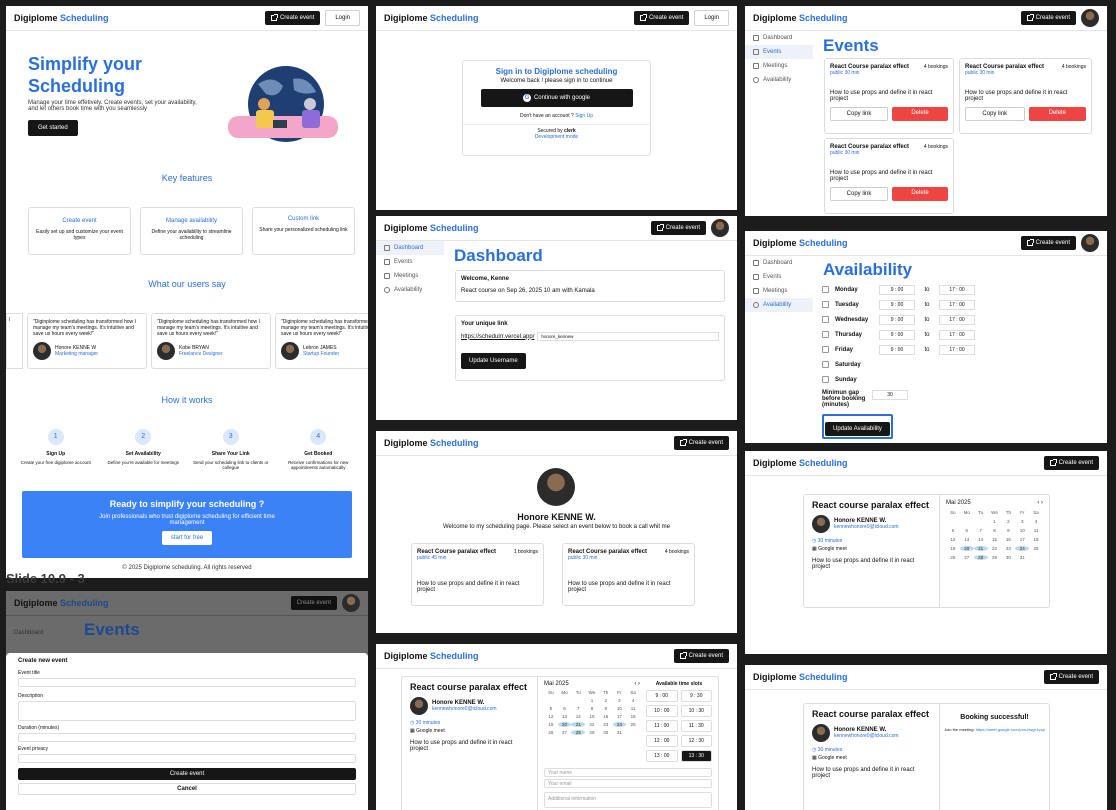 The width and height of the screenshot is (1116, 810). What do you see at coordinates (633, 708) in the screenshot?
I see `calendar-day: 11` at bounding box center [633, 708].